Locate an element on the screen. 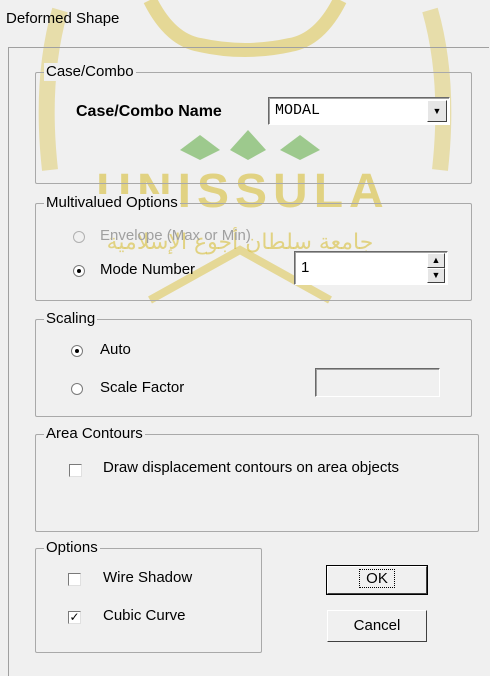  case-combo-select: MODAL ▼ is located at coordinates (359, 111).